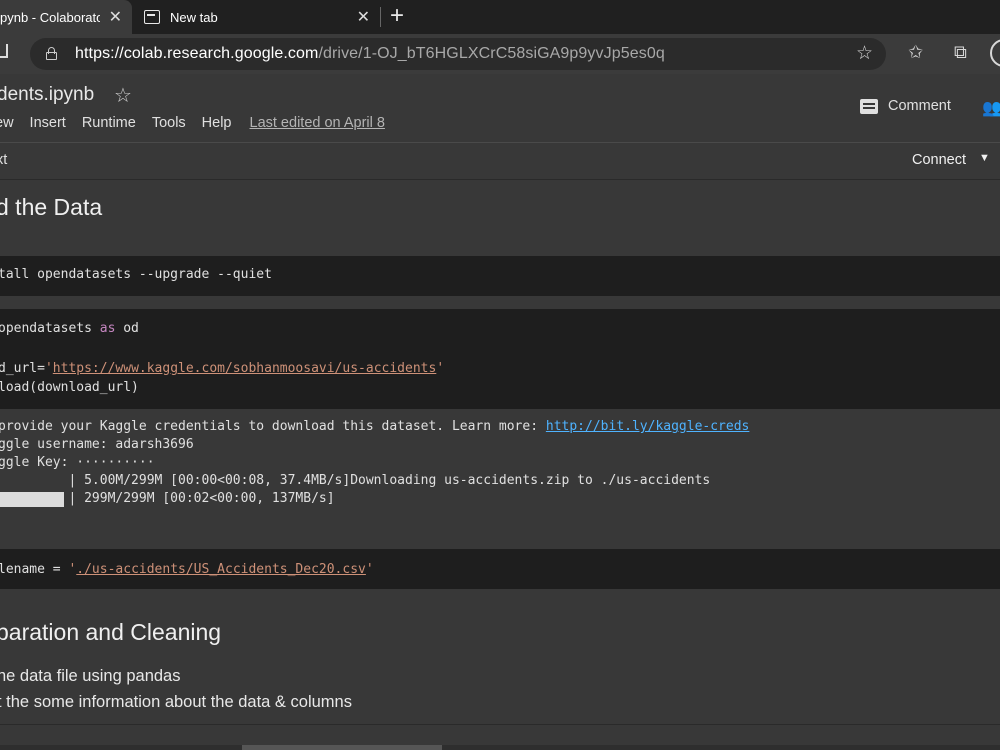 This screenshot has height=750, width=1000. I want to click on code-line: load(download_url), so click(69, 387).